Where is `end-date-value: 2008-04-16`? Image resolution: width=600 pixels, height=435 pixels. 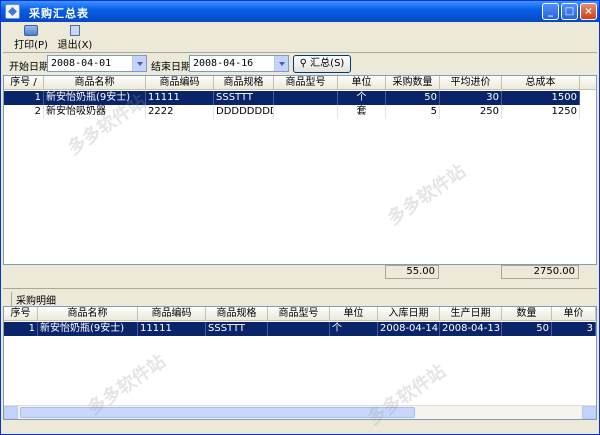 end-date-value: 2008-04-16 is located at coordinates (223, 63).